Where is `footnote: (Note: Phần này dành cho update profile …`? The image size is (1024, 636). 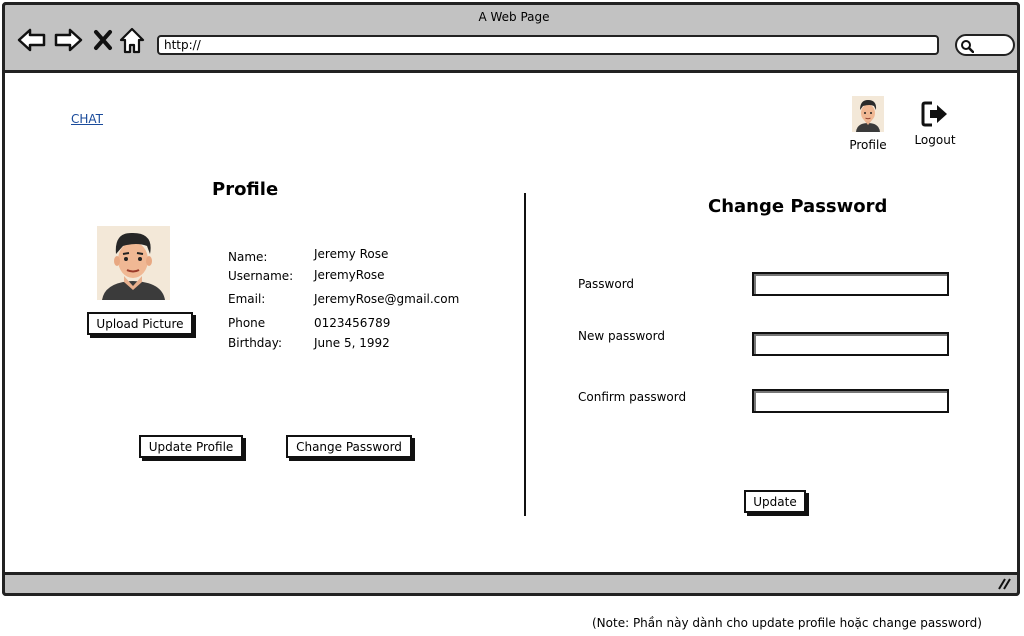 footnote: (Note: Phần này dành cho update profile … is located at coordinates (787, 623).